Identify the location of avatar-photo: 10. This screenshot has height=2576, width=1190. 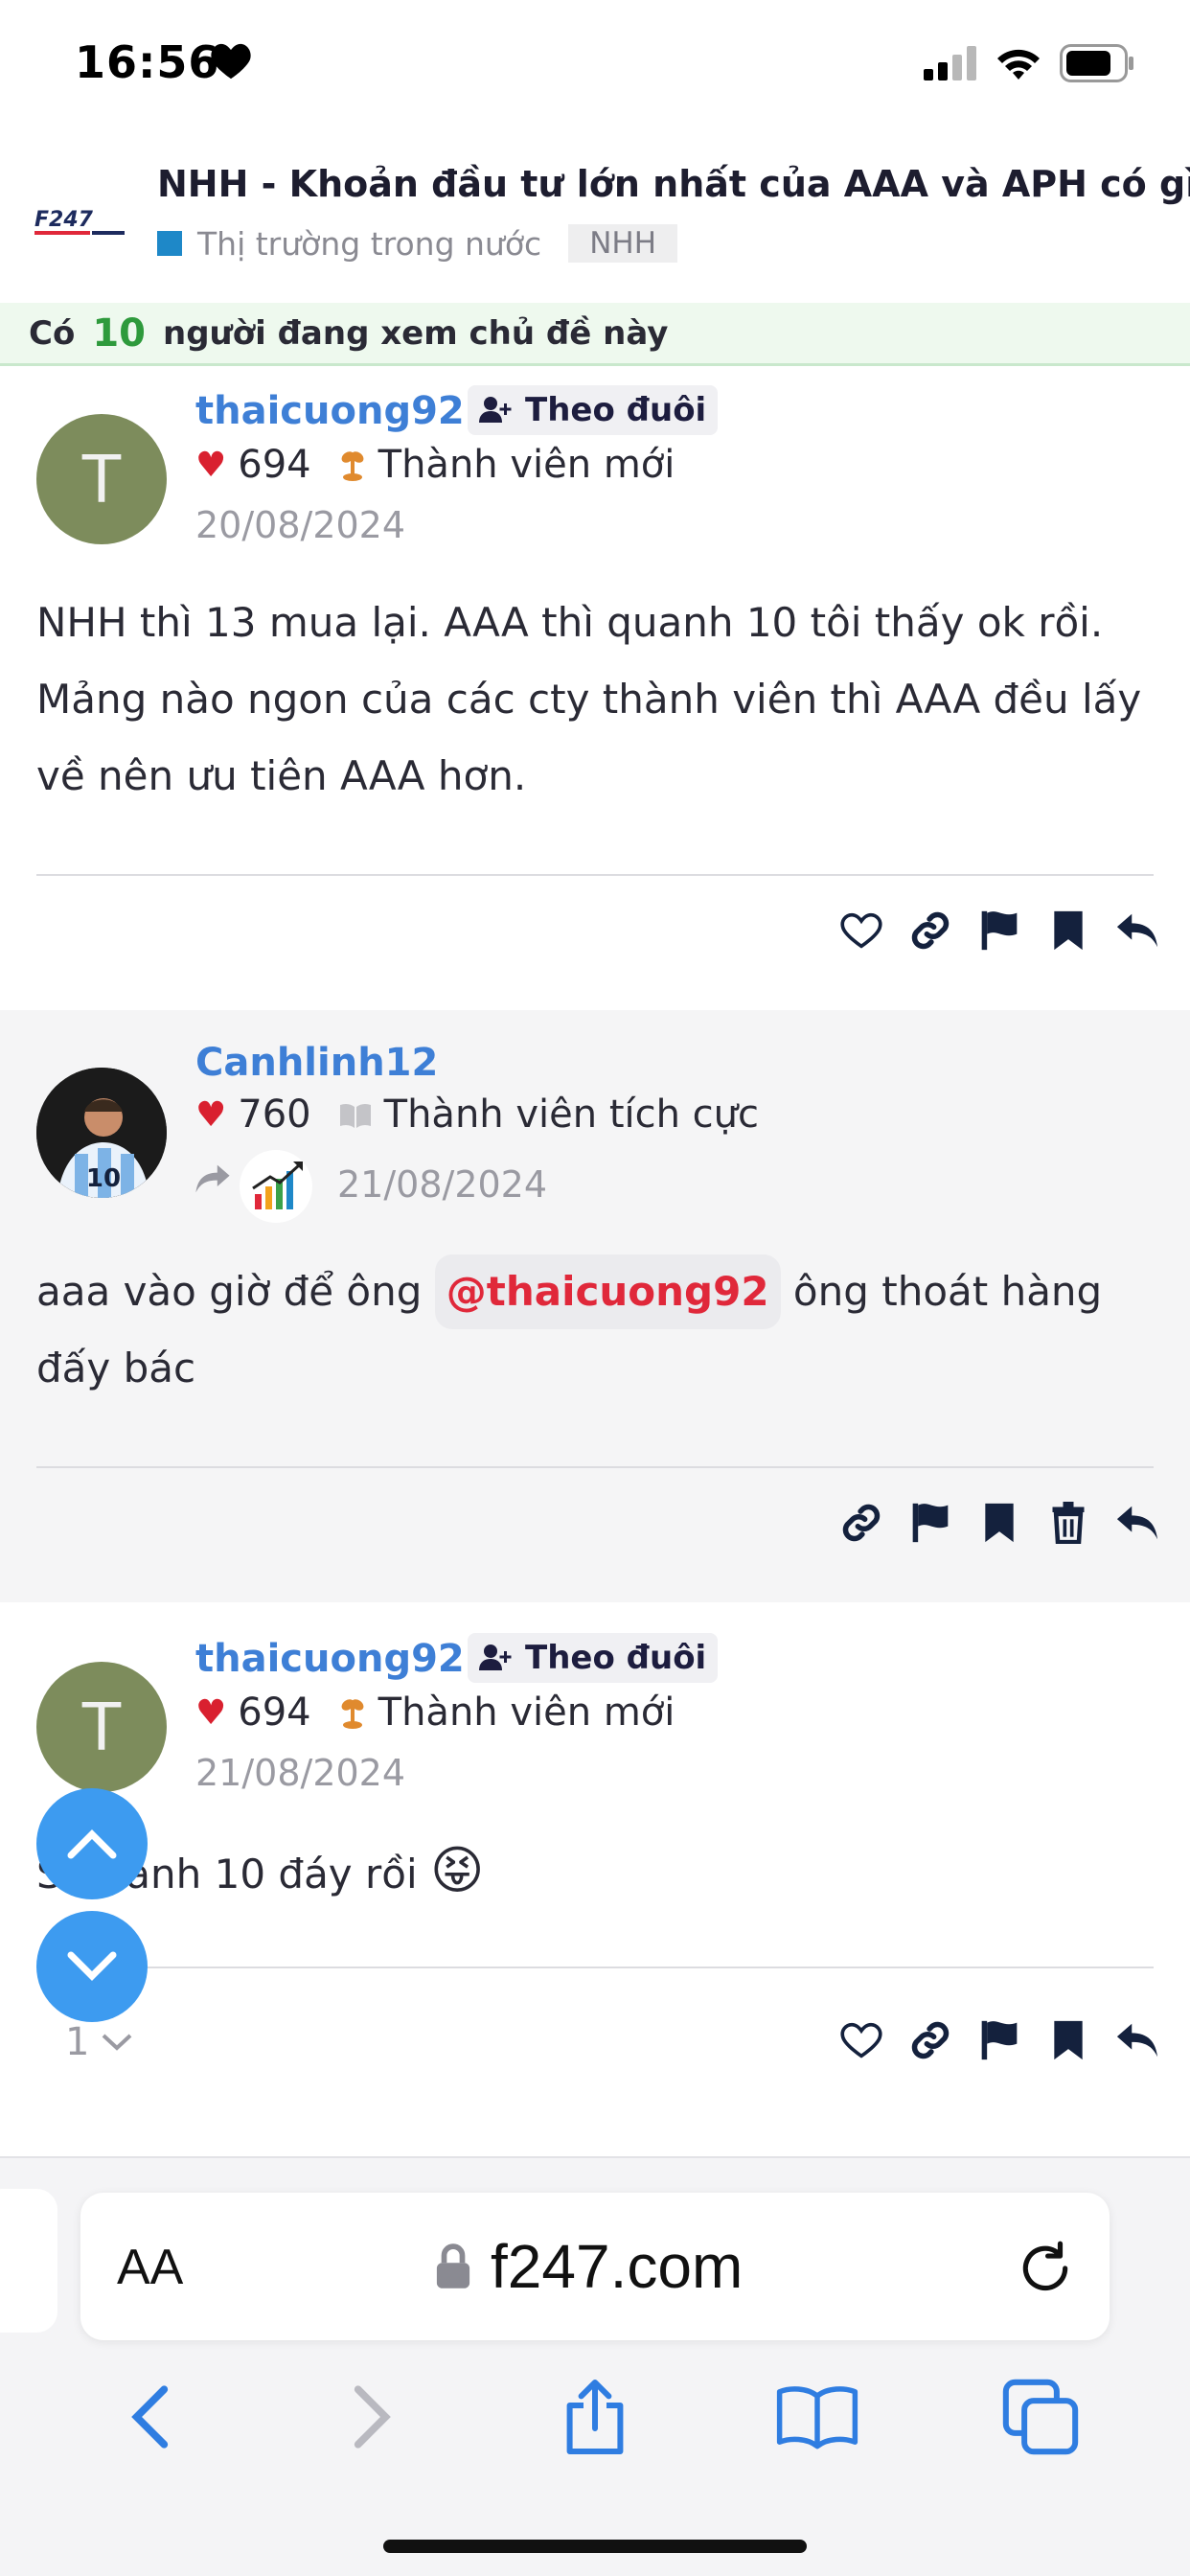
(101, 1133).